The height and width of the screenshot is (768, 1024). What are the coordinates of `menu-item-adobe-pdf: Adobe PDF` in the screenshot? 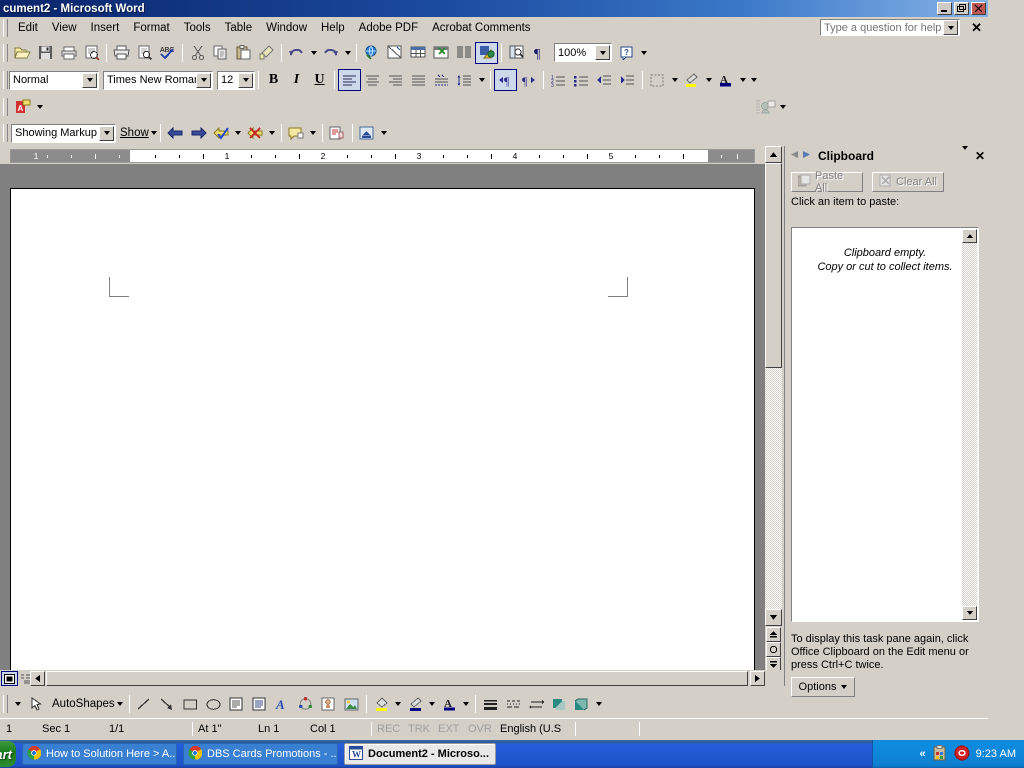 It's located at (388, 28).